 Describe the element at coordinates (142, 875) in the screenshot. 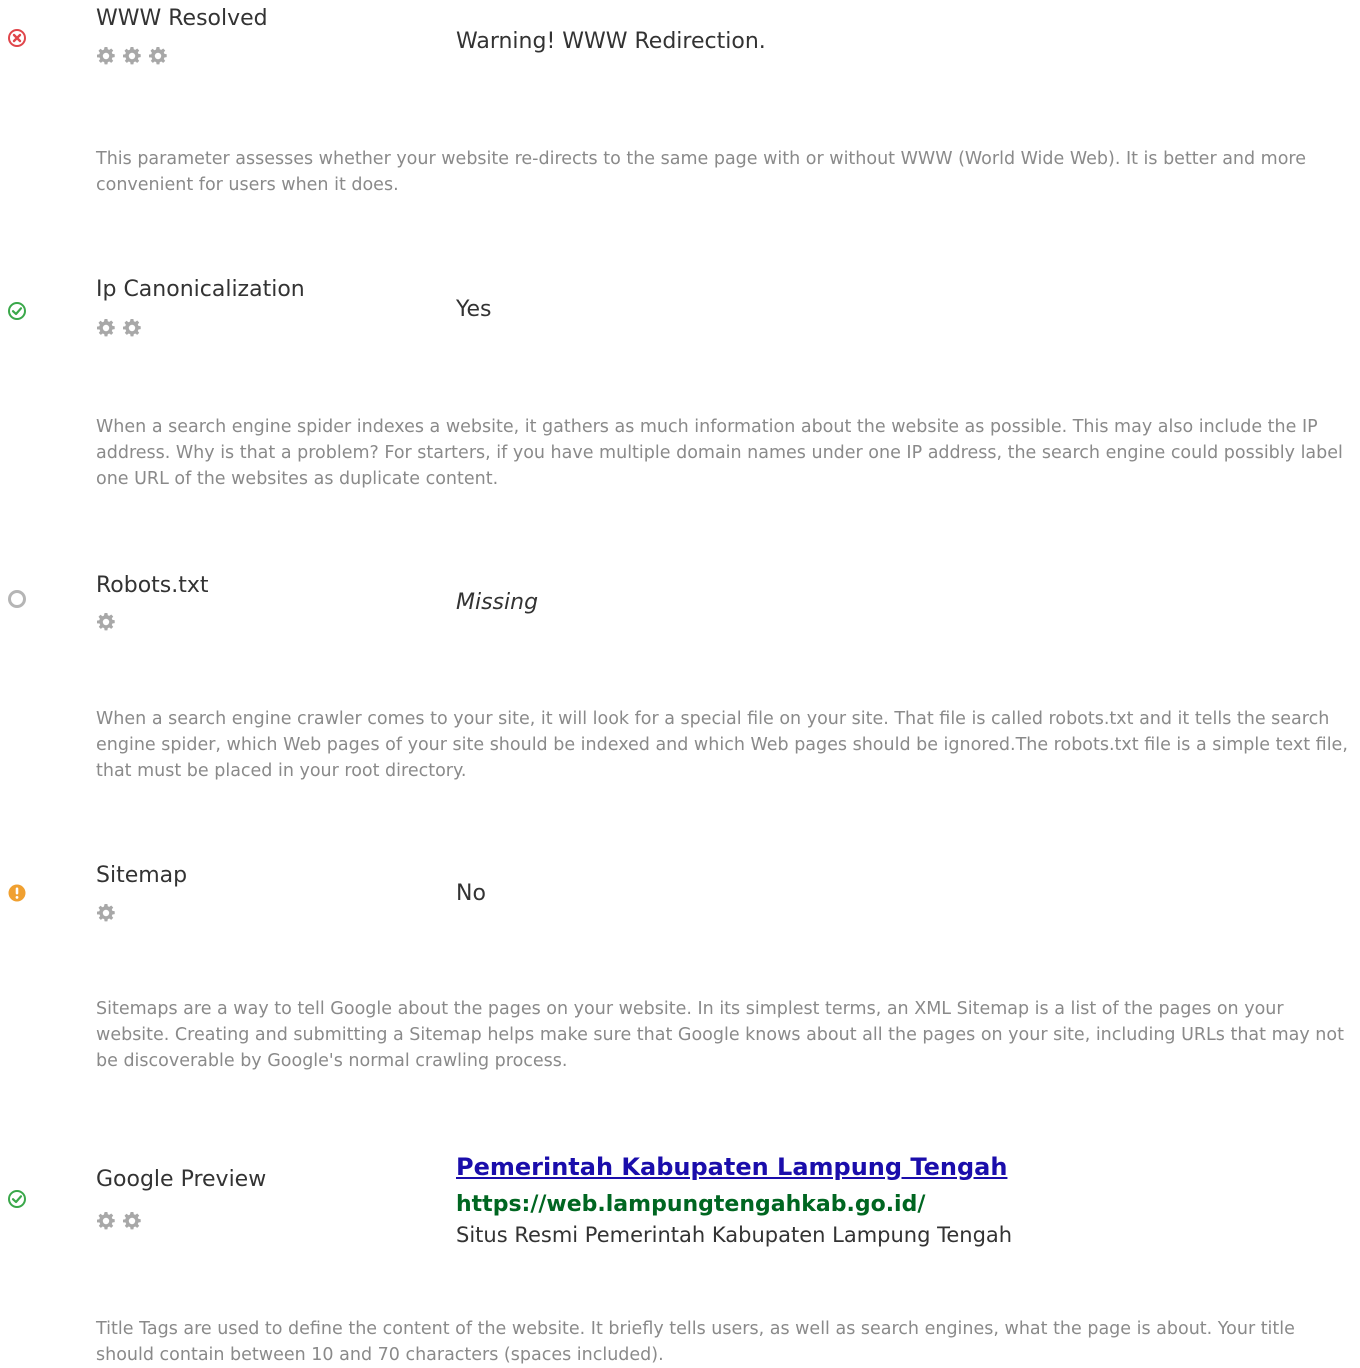

I see `check-title: Sitemap` at that location.